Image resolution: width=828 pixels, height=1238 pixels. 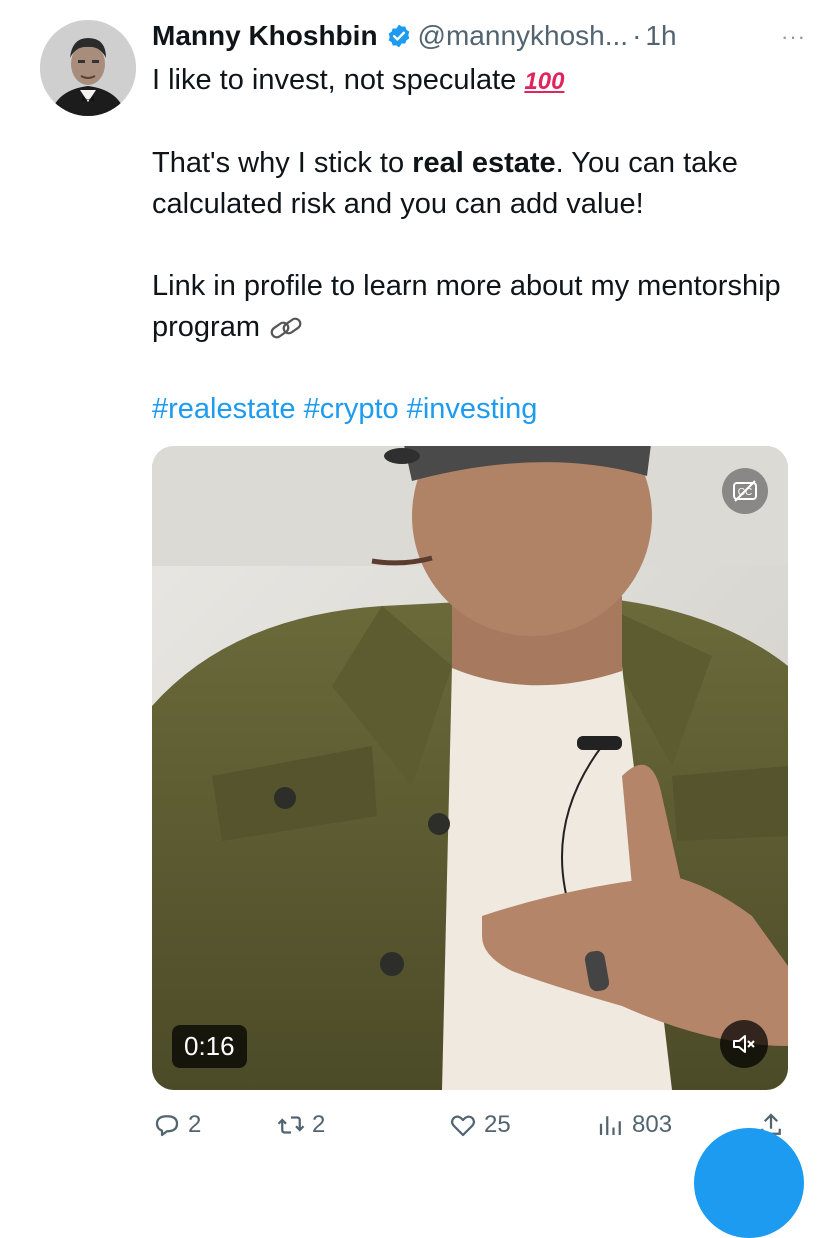 I want to click on heart-icon, so click(x=463, y=1126).